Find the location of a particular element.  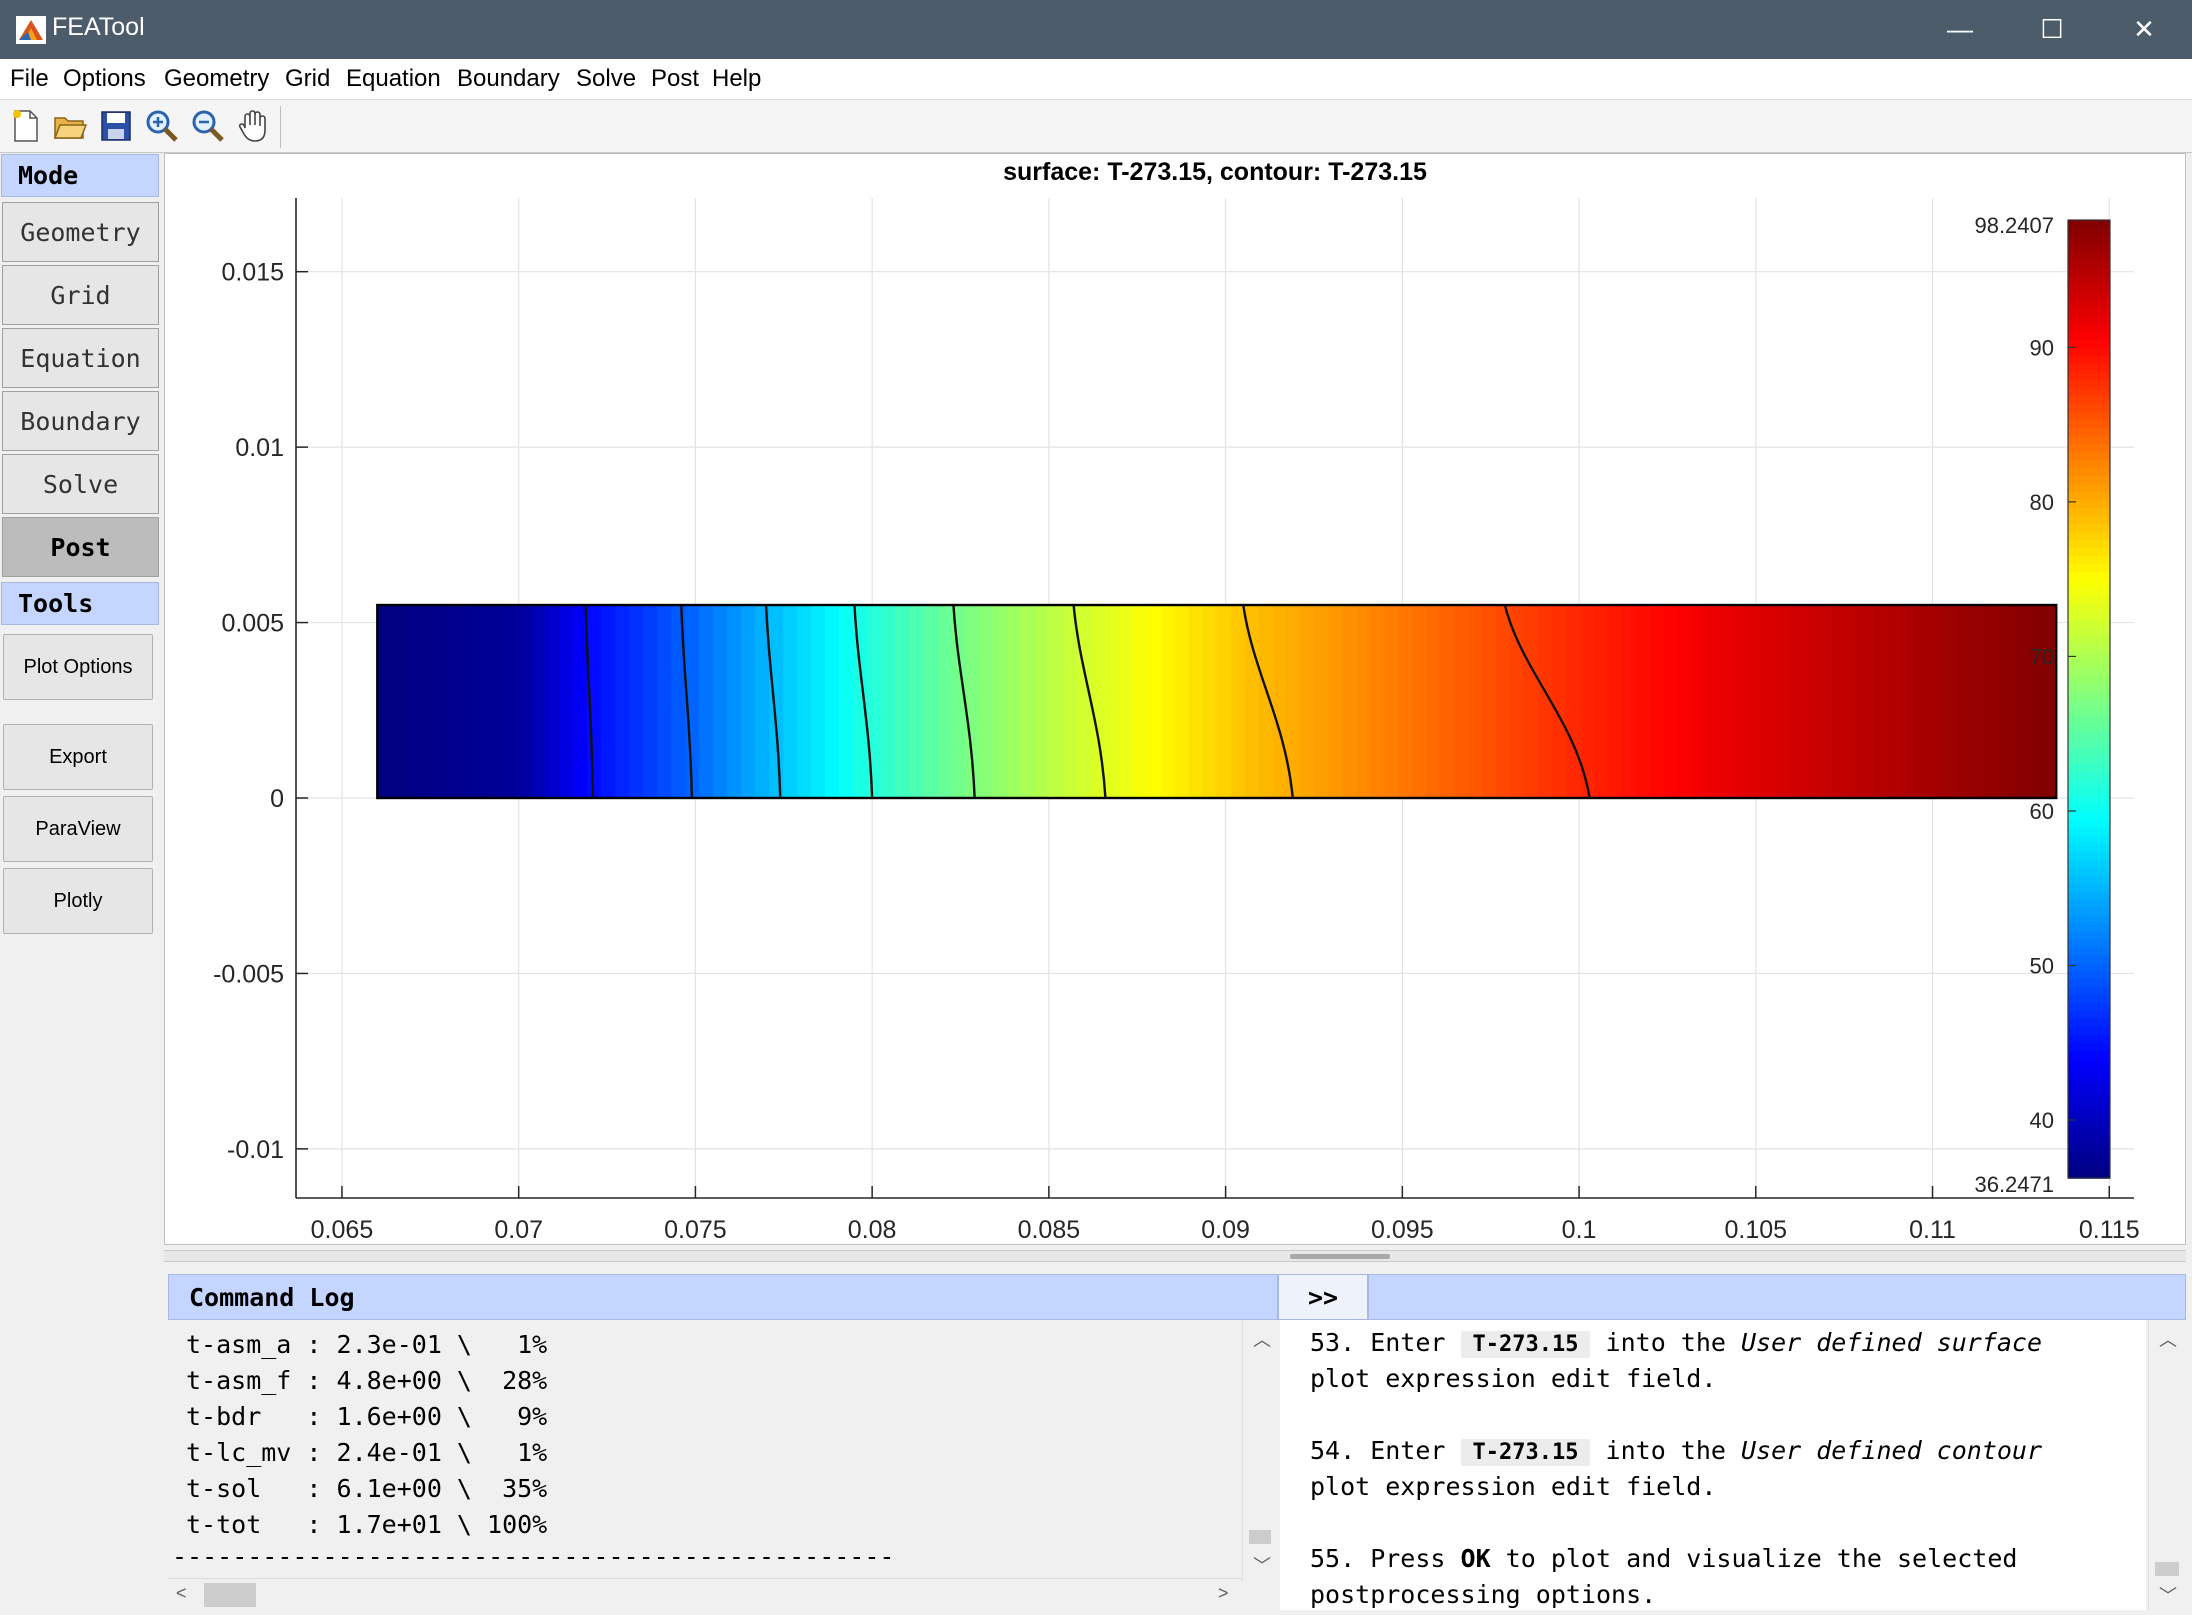

help-vertical-scrollbar: ︿ ﹀ is located at coordinates (2166, 1465).